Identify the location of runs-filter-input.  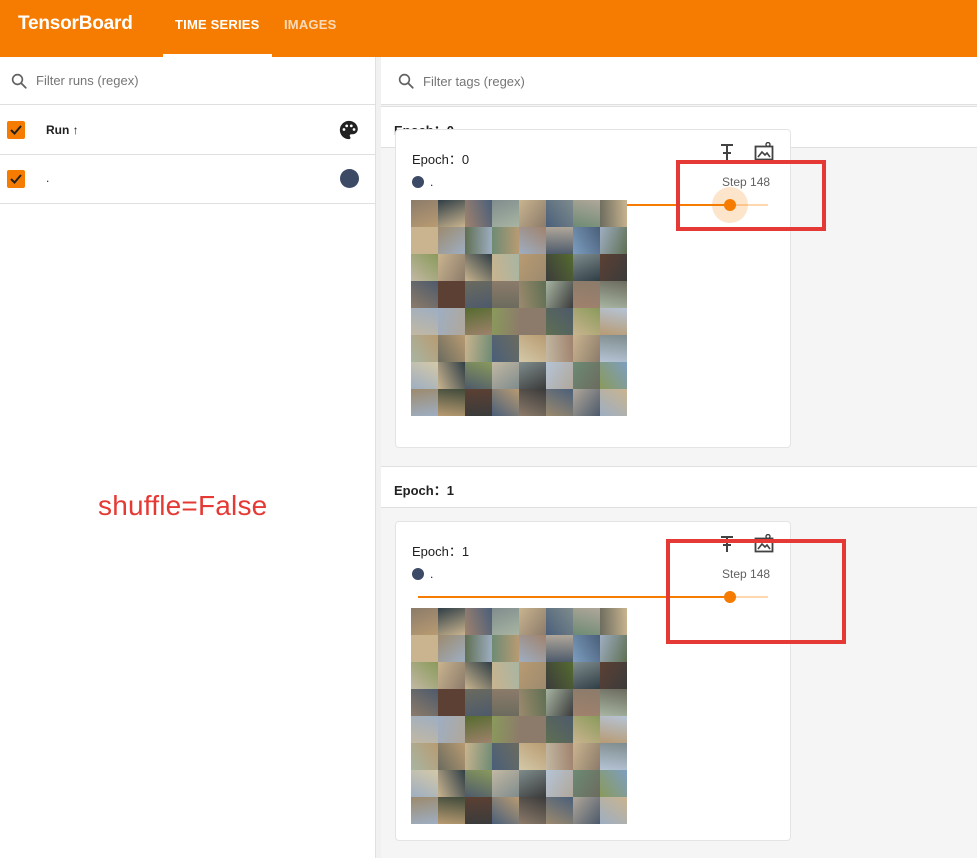
(186, 80).